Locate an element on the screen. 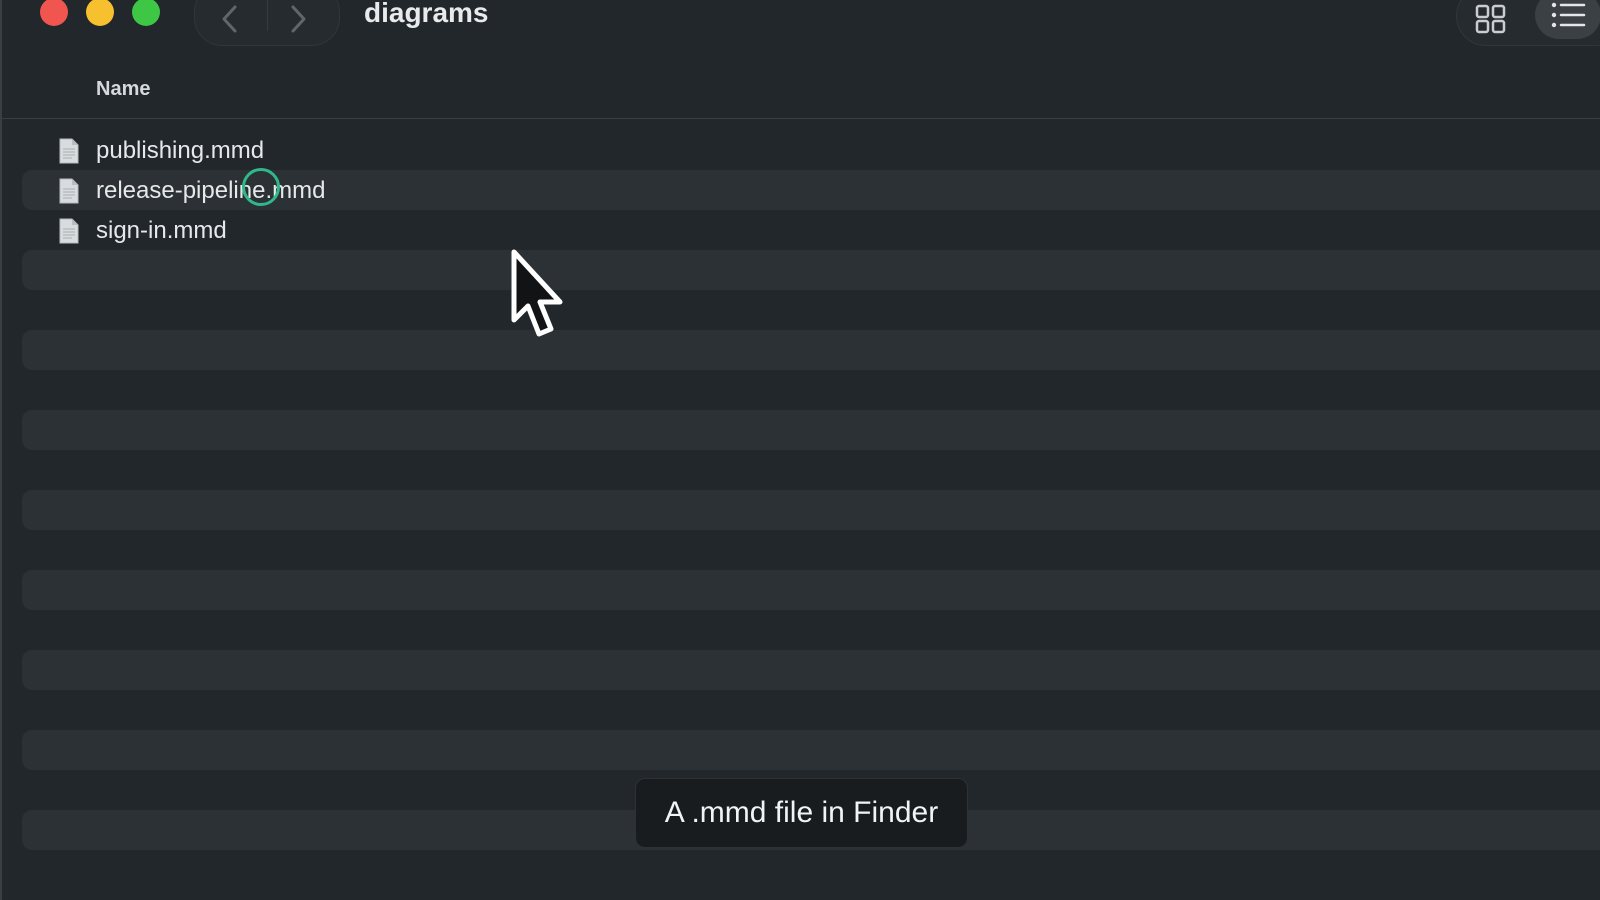 This screenshot has width=1600, height=900. back-button is located at coordinates (230, 19).